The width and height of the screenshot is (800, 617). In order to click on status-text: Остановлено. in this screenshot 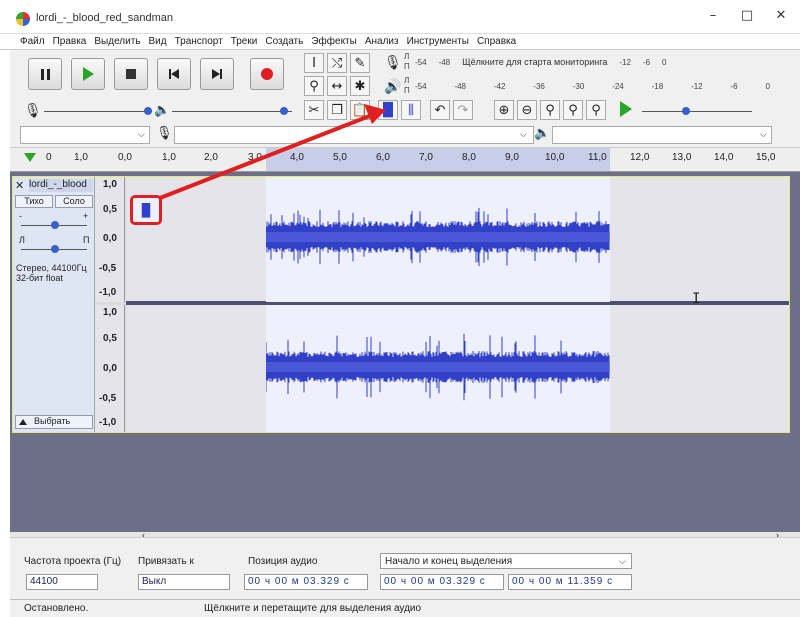, I will do `click(56, 608)`.